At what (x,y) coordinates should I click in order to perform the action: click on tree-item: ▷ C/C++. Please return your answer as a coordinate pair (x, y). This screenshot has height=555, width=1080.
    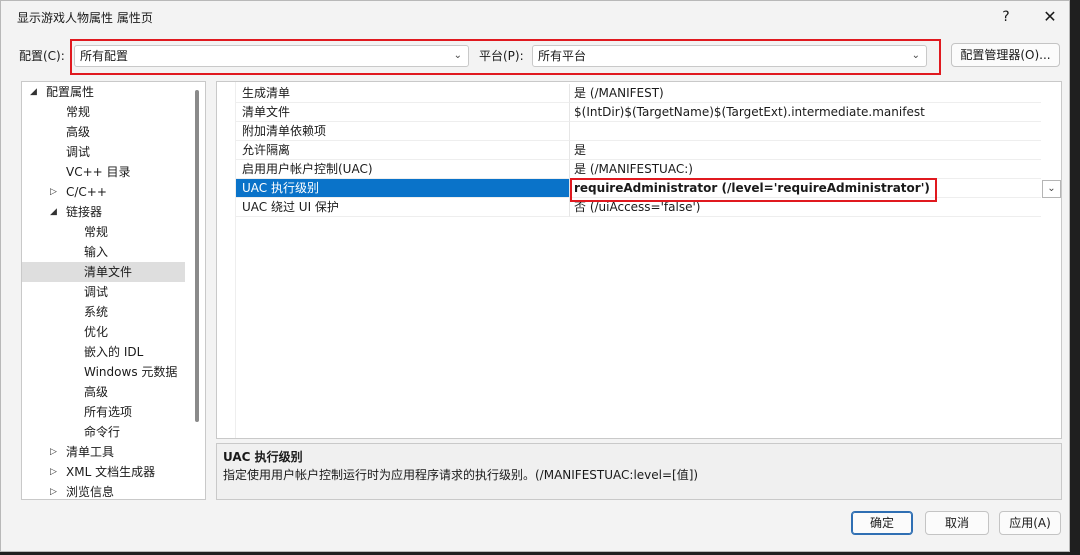
    Looking at the image, I should click on (103, 192).